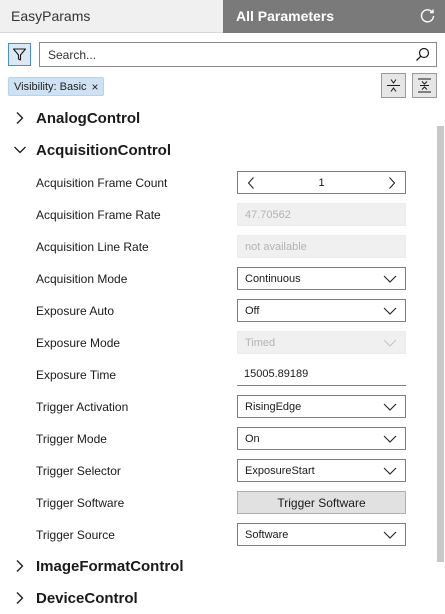 This screenshot has width=445, height=614. Describe the element at coordinates (80, 503) in the screenshot. I see `param-label: Trigger Software` at that location.